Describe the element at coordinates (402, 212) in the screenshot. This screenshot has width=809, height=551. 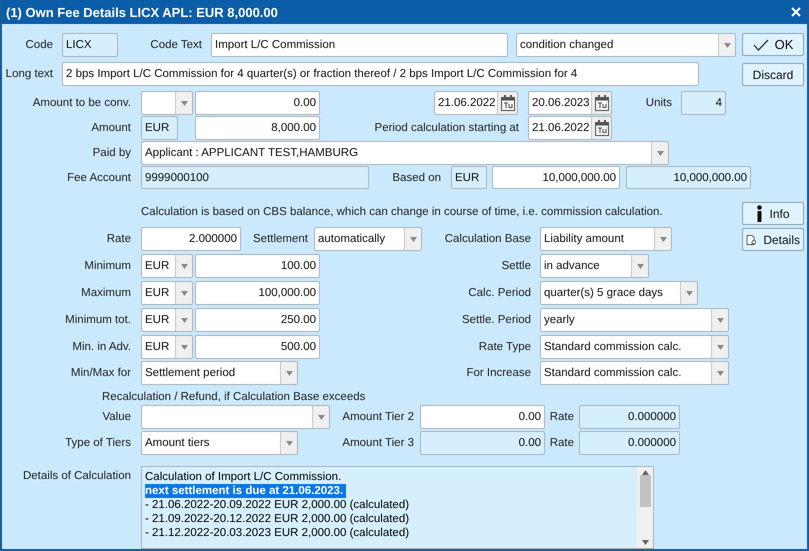
I see `info-text: Calculation is based on CBS balance, which can change in course of time, i.e. commission calculation.` at that location.